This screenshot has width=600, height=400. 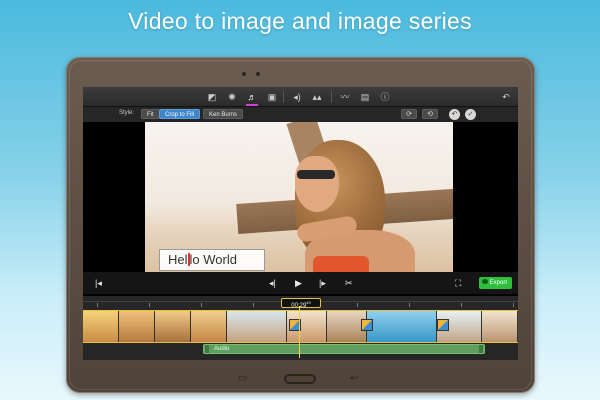 I want to click on recent-apps-icon: ▭, so click(x=242, y=378).